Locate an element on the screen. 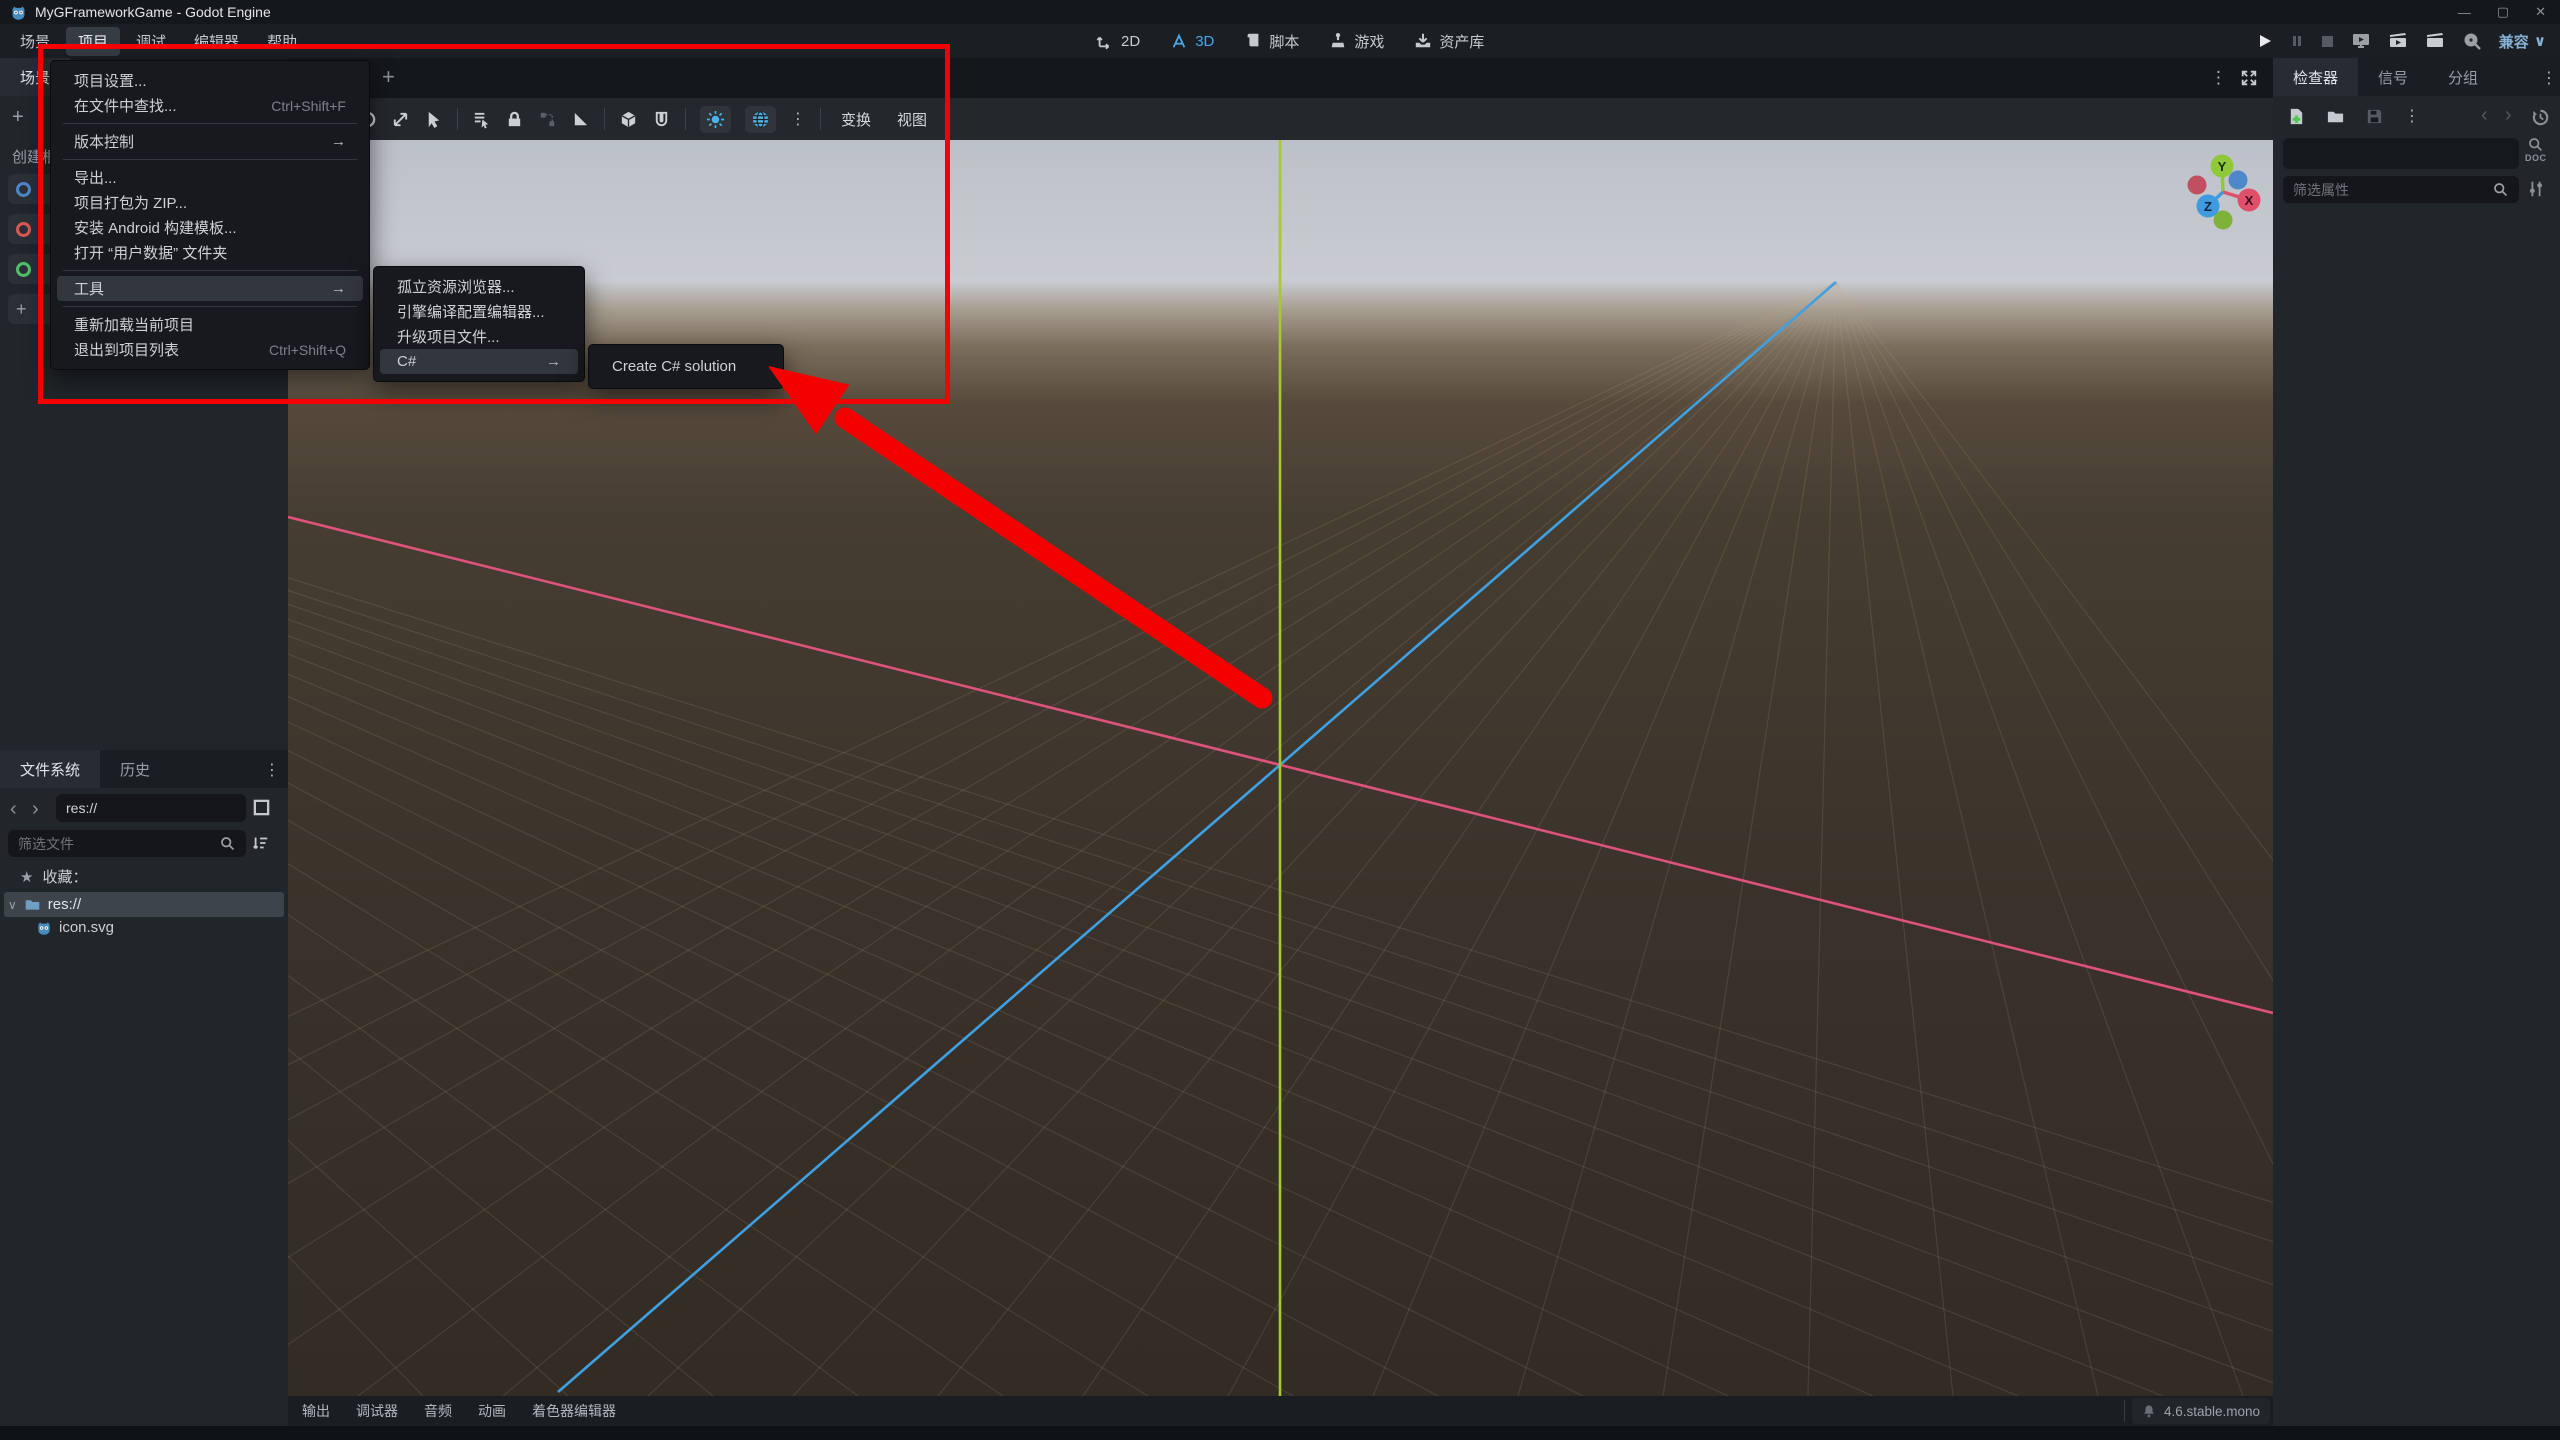 The width and height of the screenshot is (2560, 1440). nav-forward-icon: › is located at coordinates (35, 809).